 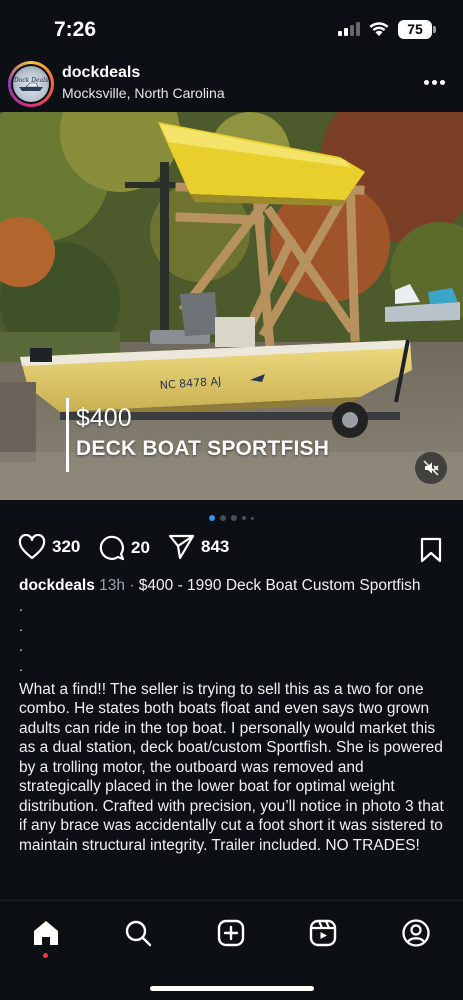 I want to click on carousel-indicator, so click(x=231, y=518).